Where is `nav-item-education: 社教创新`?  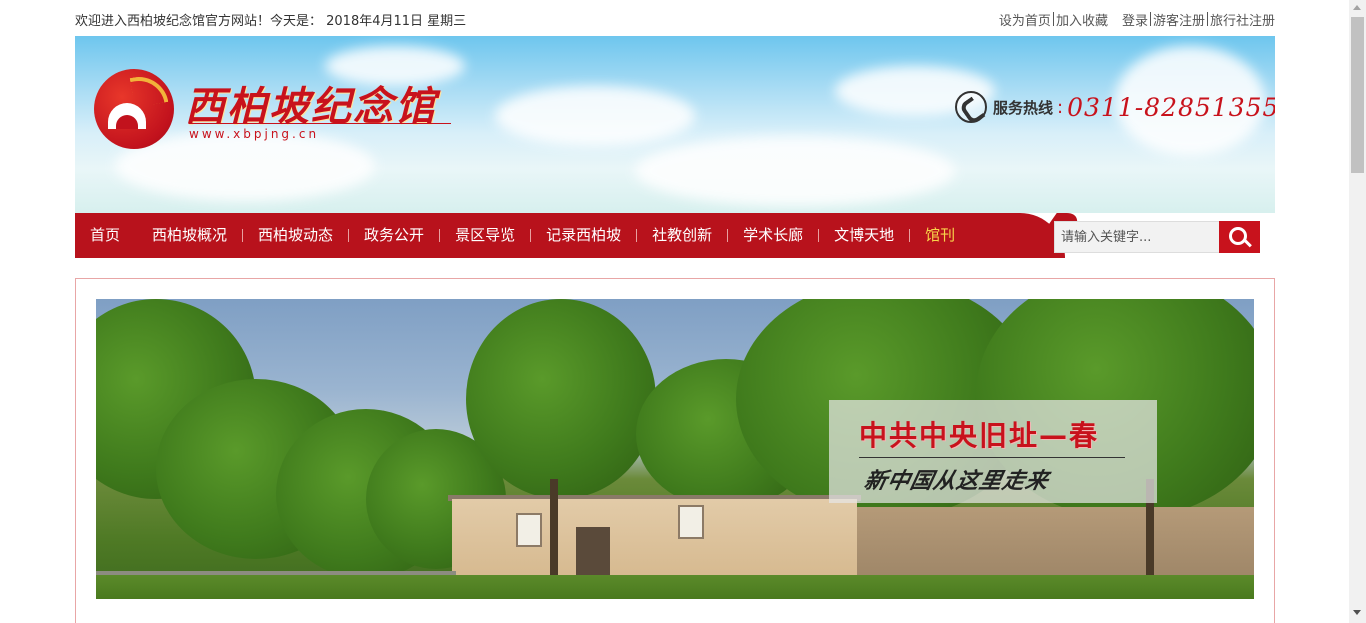 nav-item-education: 社教创新 is located at coordinates (682, 235).